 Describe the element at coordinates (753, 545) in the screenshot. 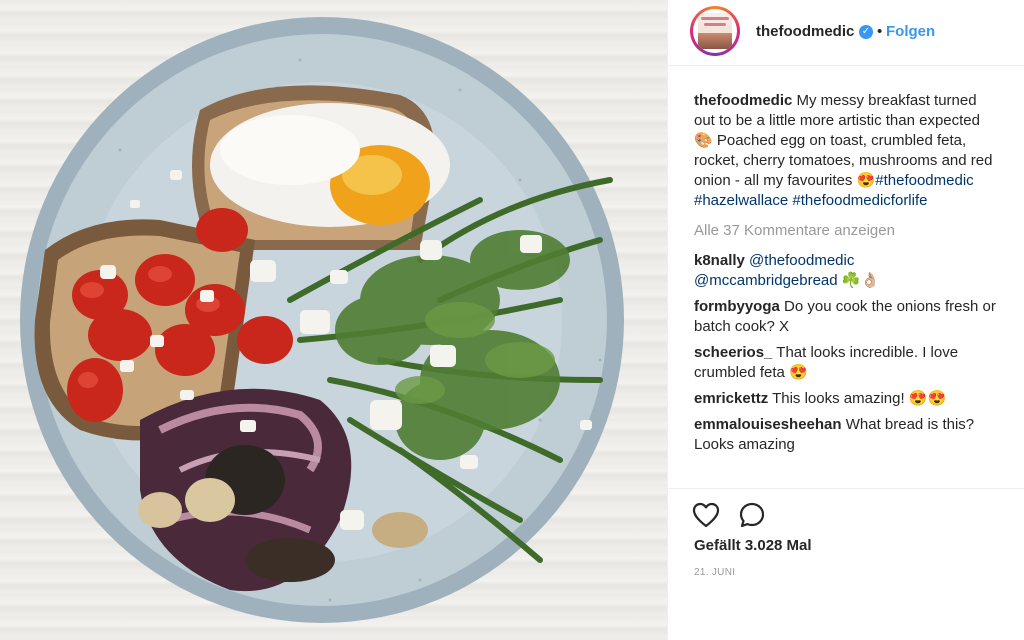

I see `likes-count: Gefällt 3.028 Mal` at that location.